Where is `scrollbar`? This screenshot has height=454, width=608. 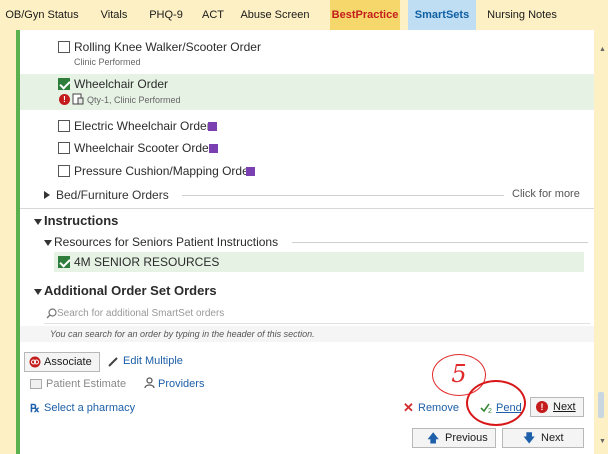 scrollbar is located at coordinates (602, 242).